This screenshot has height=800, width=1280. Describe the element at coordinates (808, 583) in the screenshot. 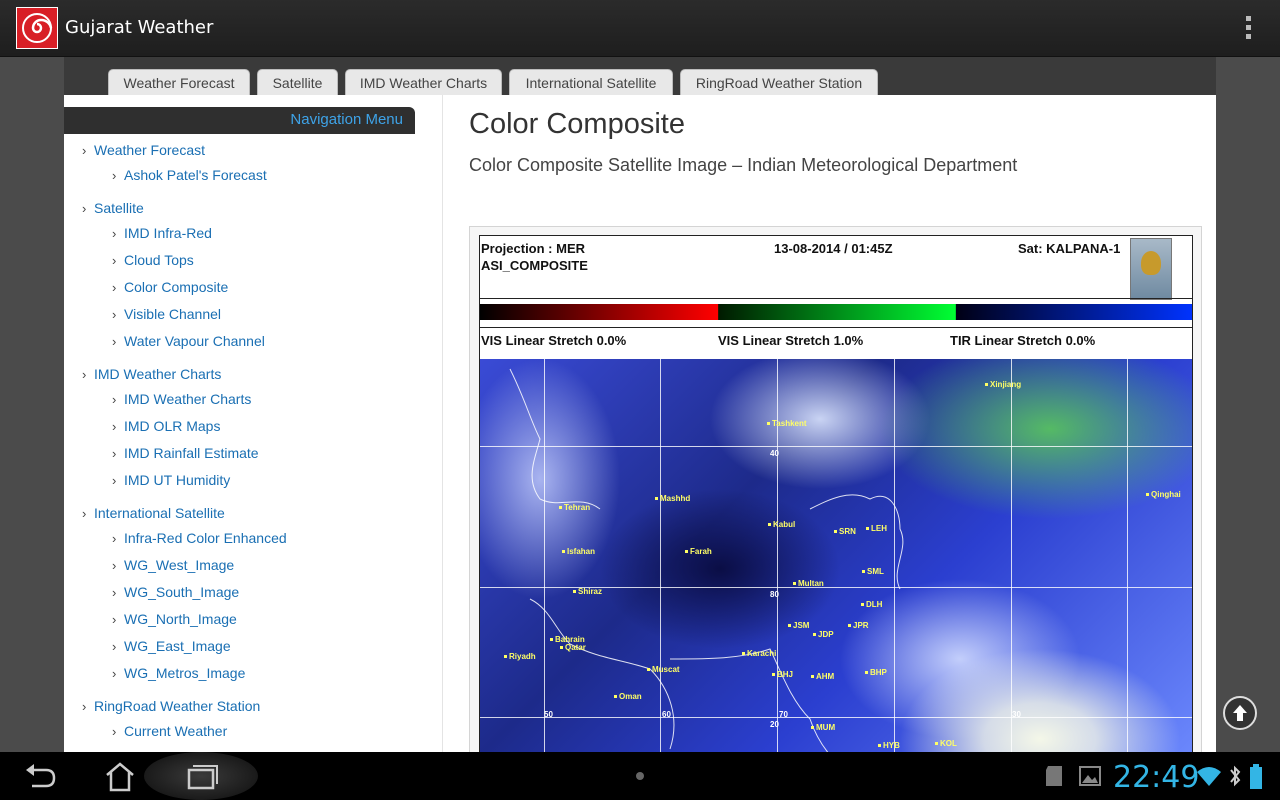

I see `city-label: Multan` at that location.